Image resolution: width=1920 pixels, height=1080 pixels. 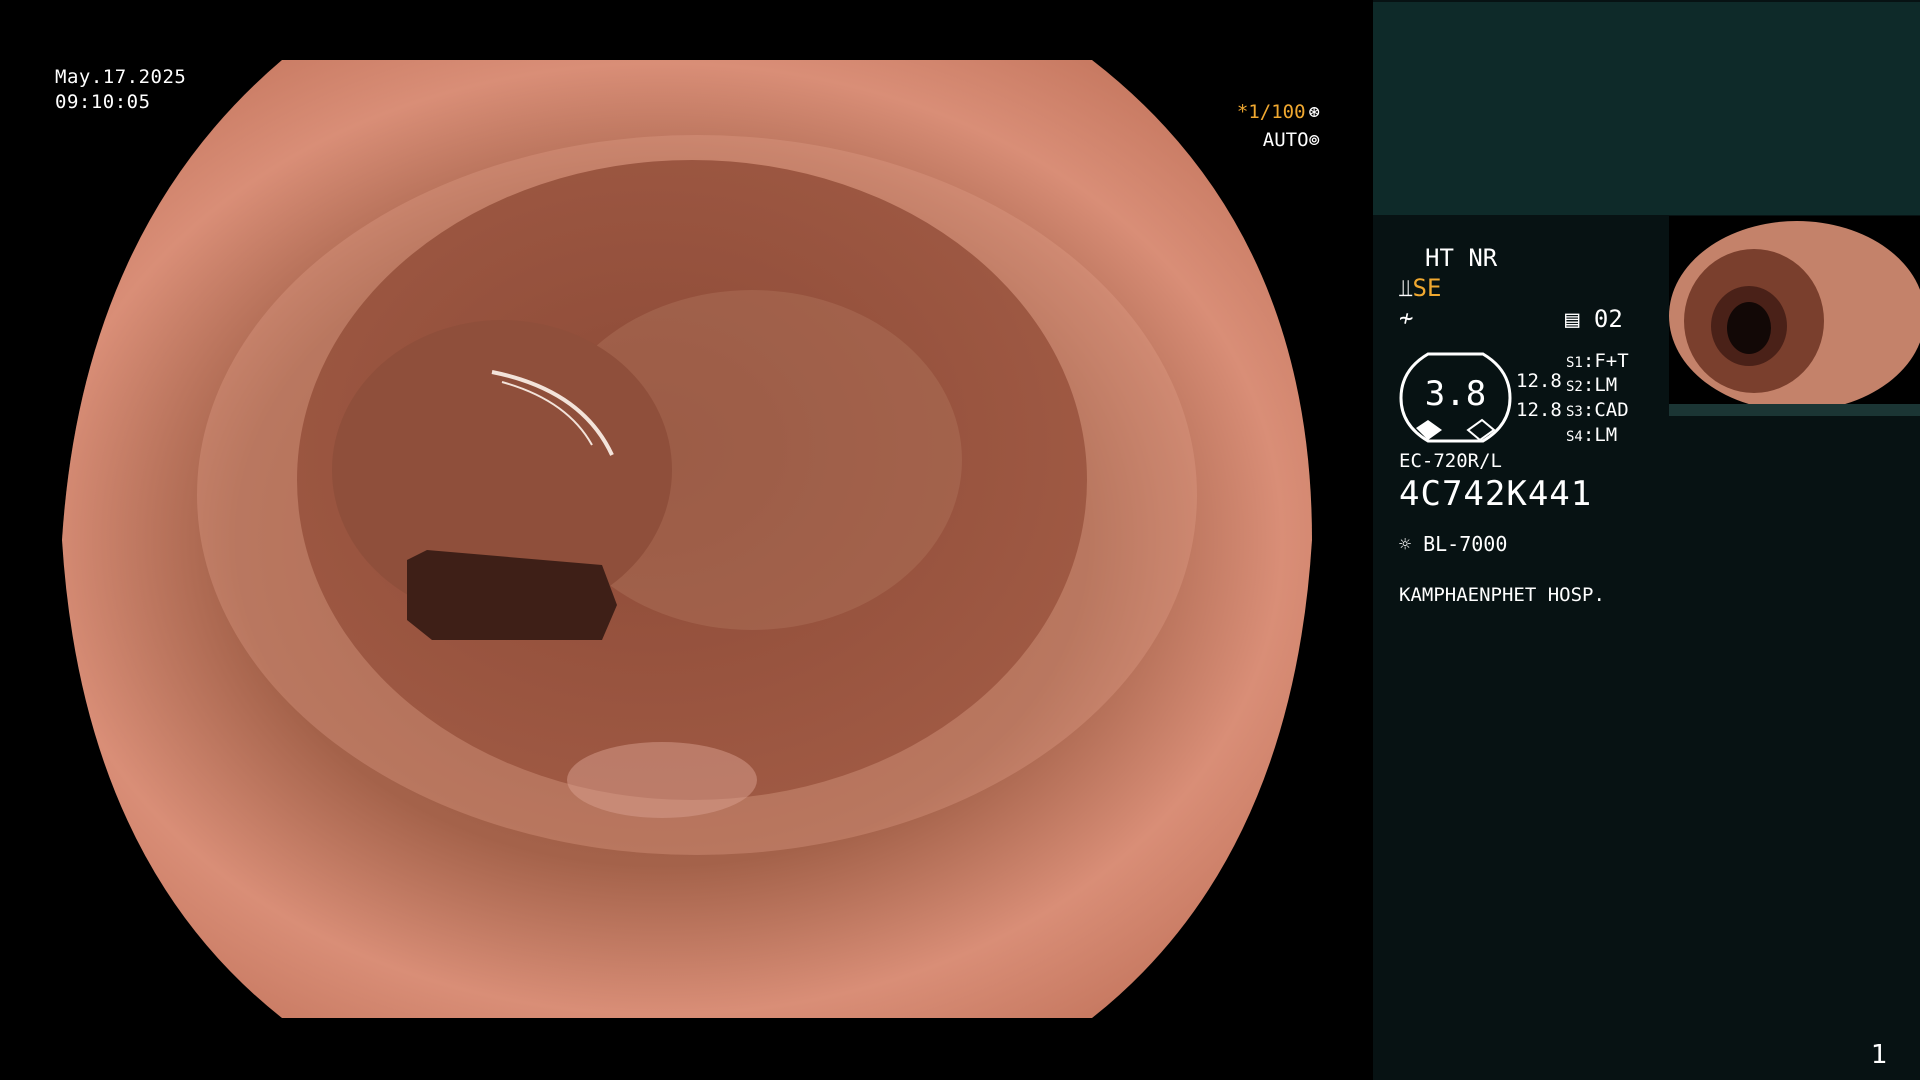 I want to click on date-time-display: May.17.2025 09:10:05, so click(x=120, y=90).